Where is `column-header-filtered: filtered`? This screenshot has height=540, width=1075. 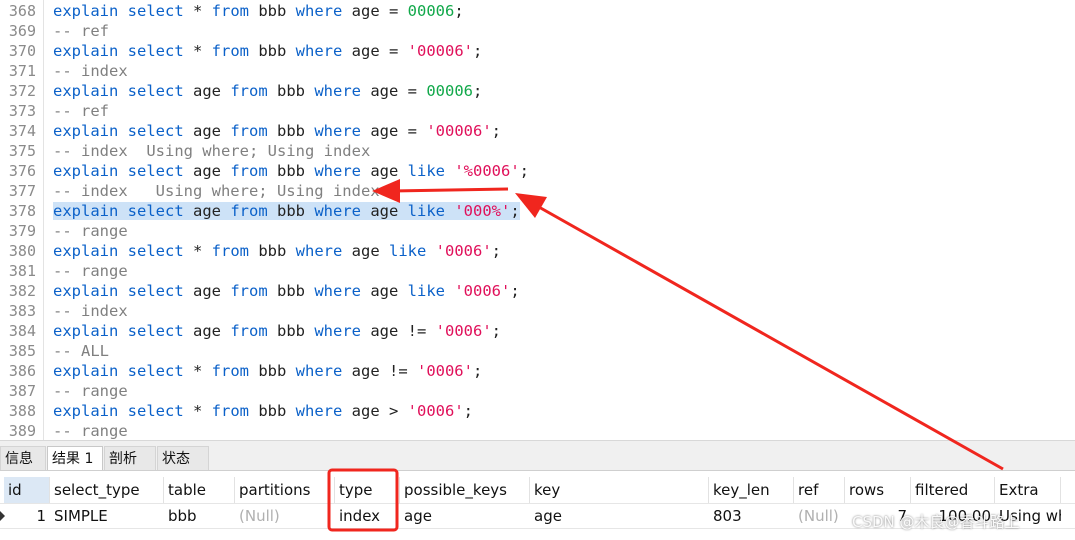 column-header-filtered: filtered is located at coordinates (953, 490).